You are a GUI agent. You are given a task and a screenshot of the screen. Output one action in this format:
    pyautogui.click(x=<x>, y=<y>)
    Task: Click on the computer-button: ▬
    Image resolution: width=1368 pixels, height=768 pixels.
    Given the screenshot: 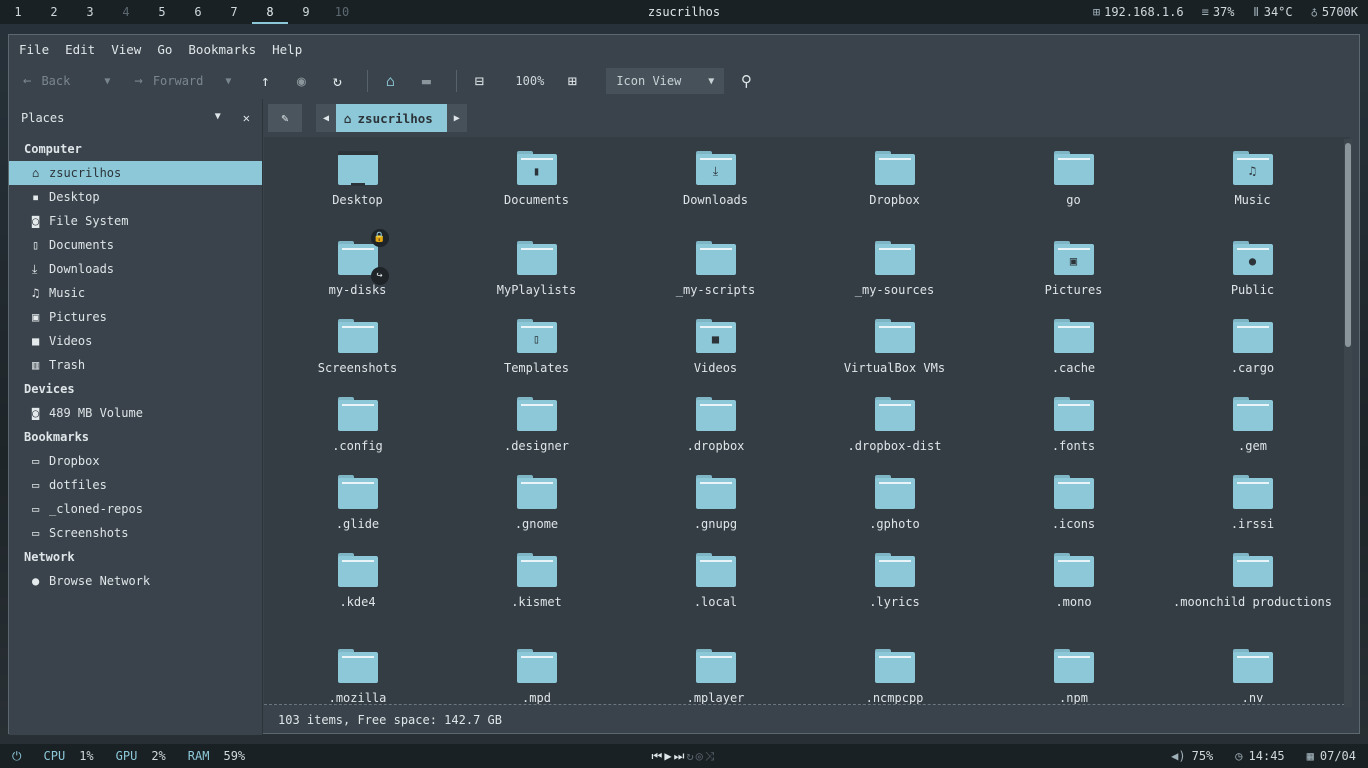 What is the action you would take?
    pyautogui.click(x=426, y=81)
    